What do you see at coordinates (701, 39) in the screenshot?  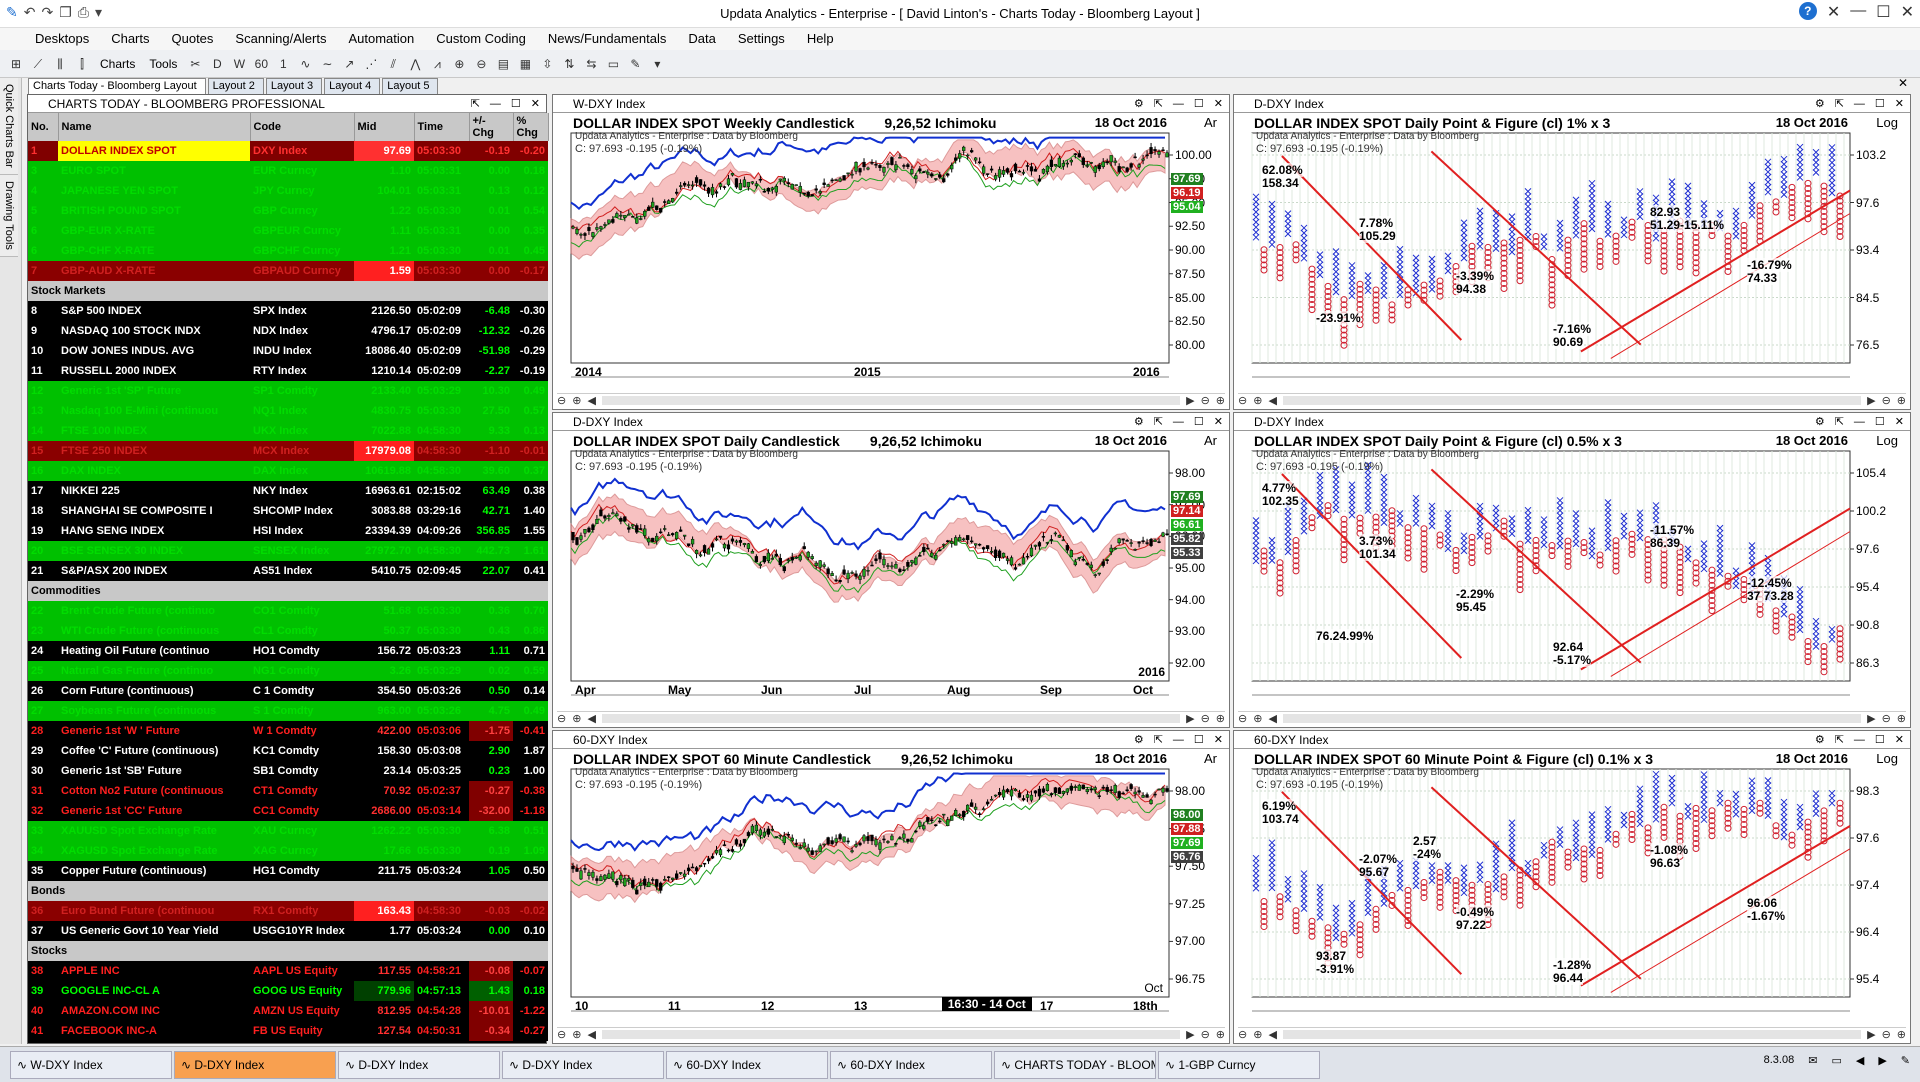 I see `menu-data: Data` at bounding box center [701, 39].